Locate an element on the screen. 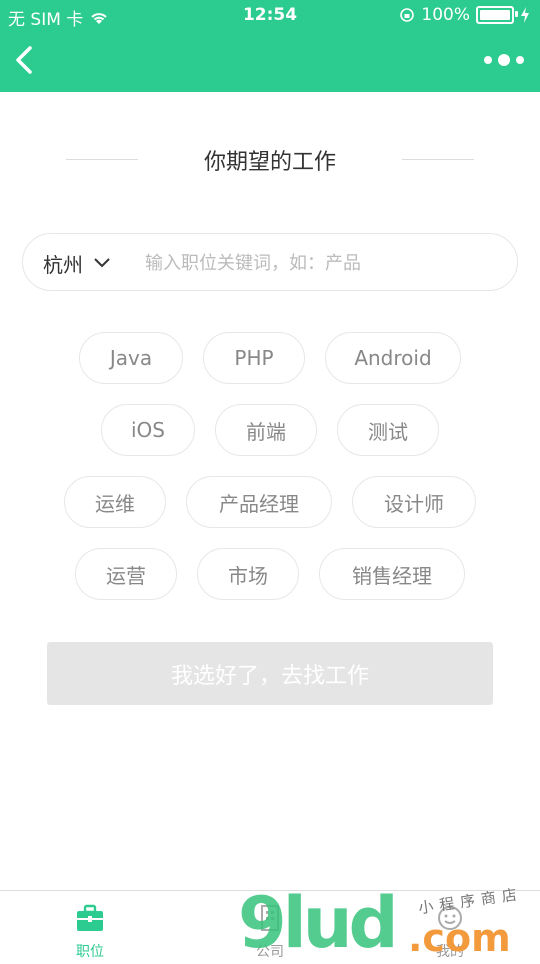 This screenshot has width=540, height=964. tab-jobs: 职位 is located at coordinates (90, 926).